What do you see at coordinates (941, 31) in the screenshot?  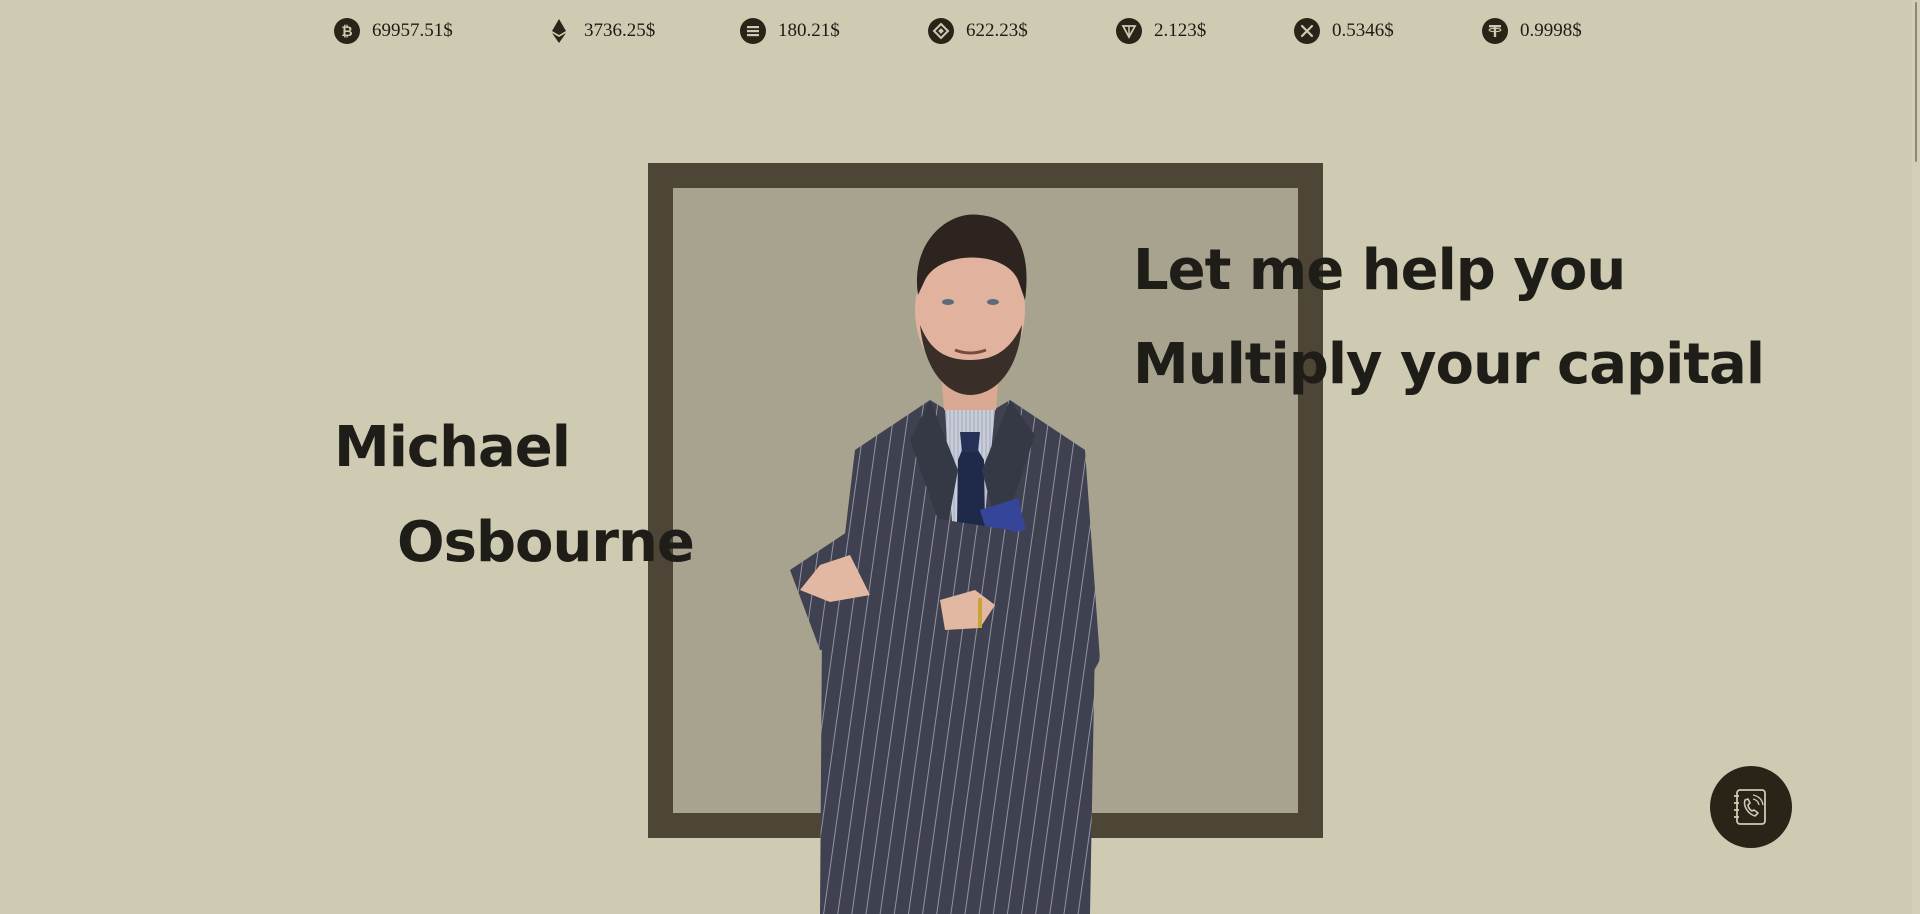 I see `bnb-icon` at bounding box center [941, 31].